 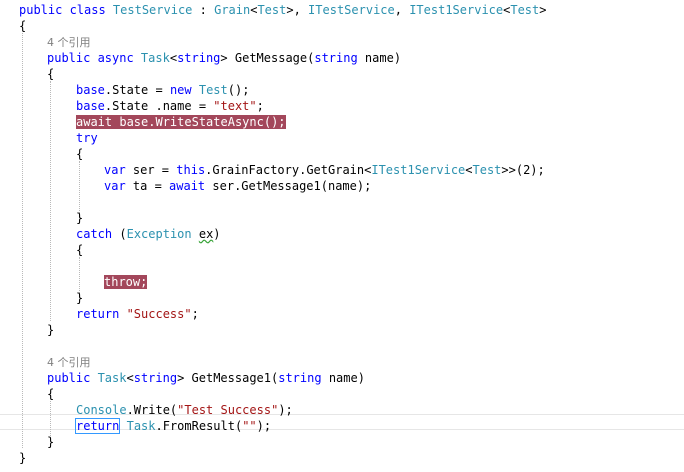 I want to click on code-token: public class, so click(x=66, y=10).